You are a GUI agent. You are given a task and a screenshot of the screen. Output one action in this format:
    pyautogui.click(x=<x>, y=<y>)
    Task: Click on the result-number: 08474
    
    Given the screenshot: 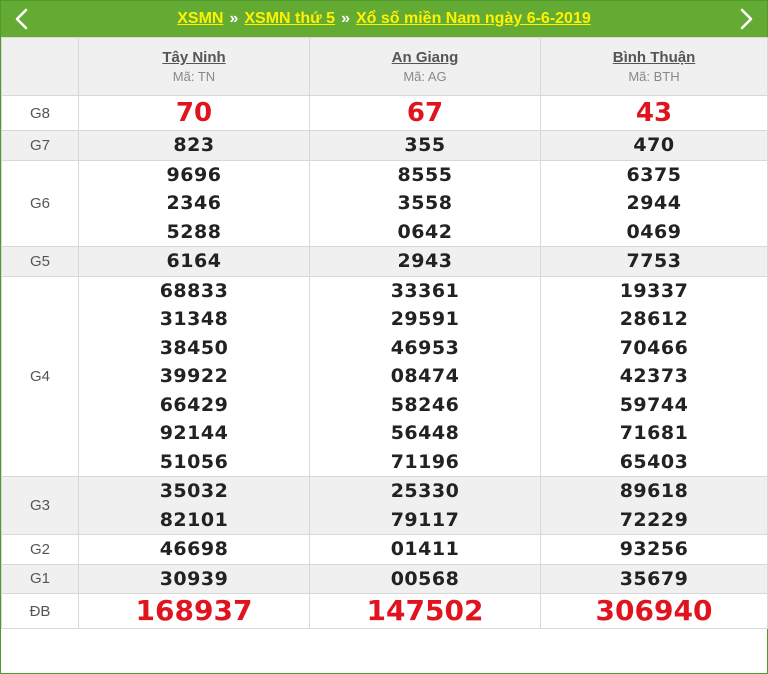 What is the action you would take?
    pyautogui.click(x=425, y=376)
    